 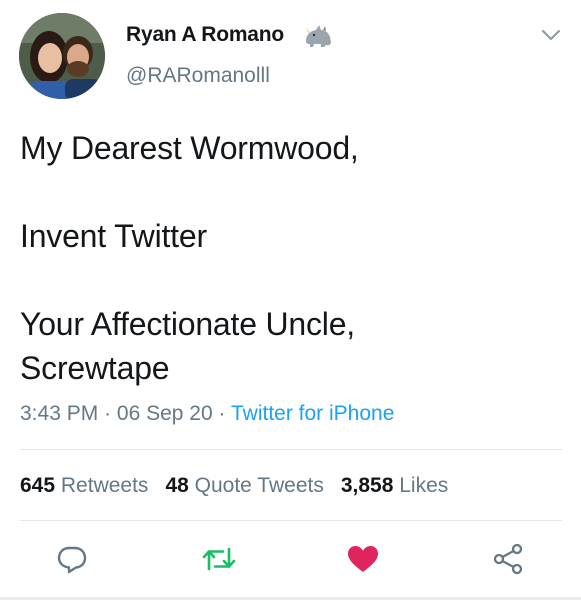 I want to click on tweet-time: 3:43 PM, so click(x=59, y=413).